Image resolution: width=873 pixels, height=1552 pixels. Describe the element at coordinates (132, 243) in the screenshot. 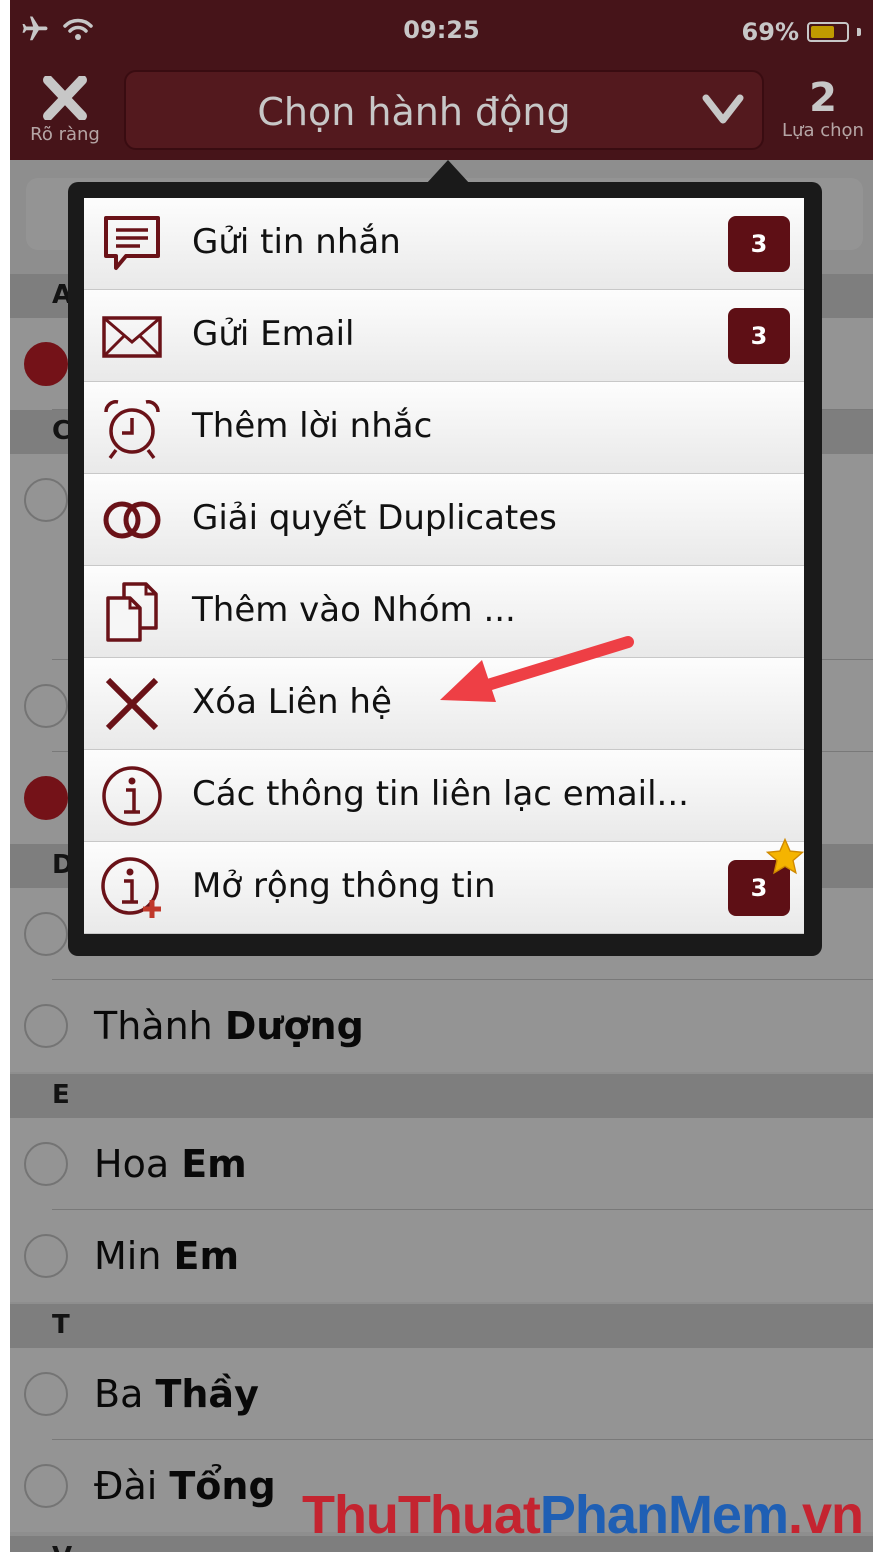

I see `message-icon` at that location.